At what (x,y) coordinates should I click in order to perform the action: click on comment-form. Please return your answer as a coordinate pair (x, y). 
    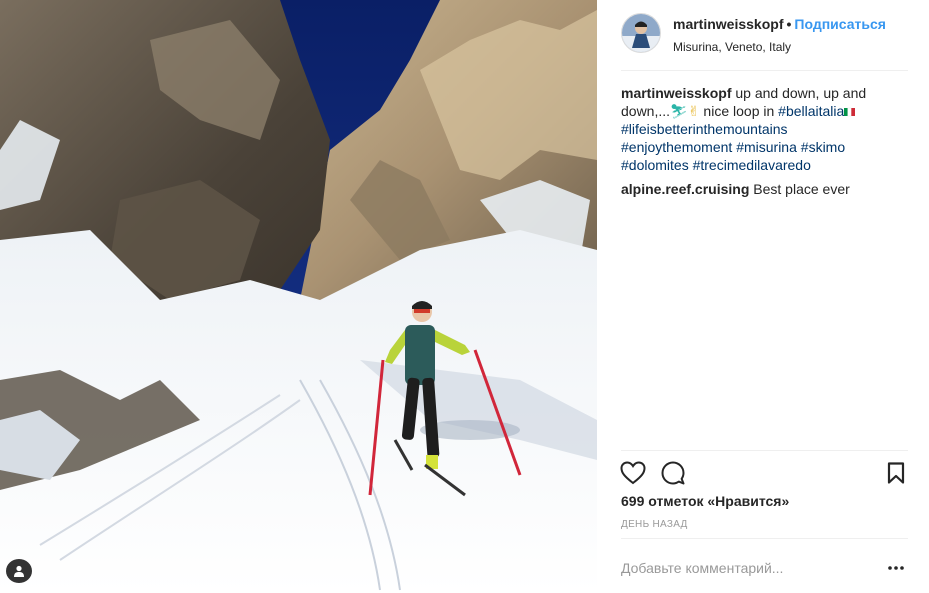
    Looking at the image, I should click on (764, 565).